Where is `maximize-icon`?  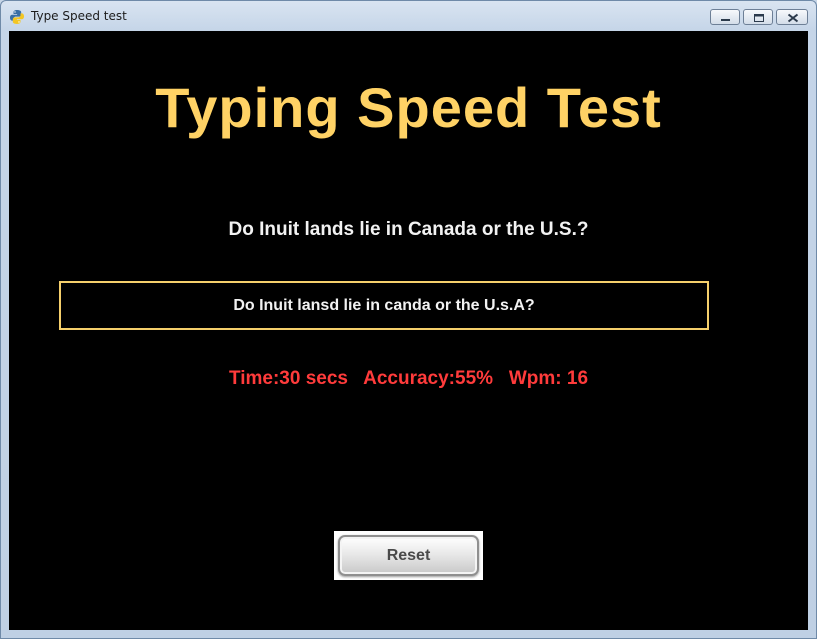
maximize-icon is located at coordinates (759, 18).